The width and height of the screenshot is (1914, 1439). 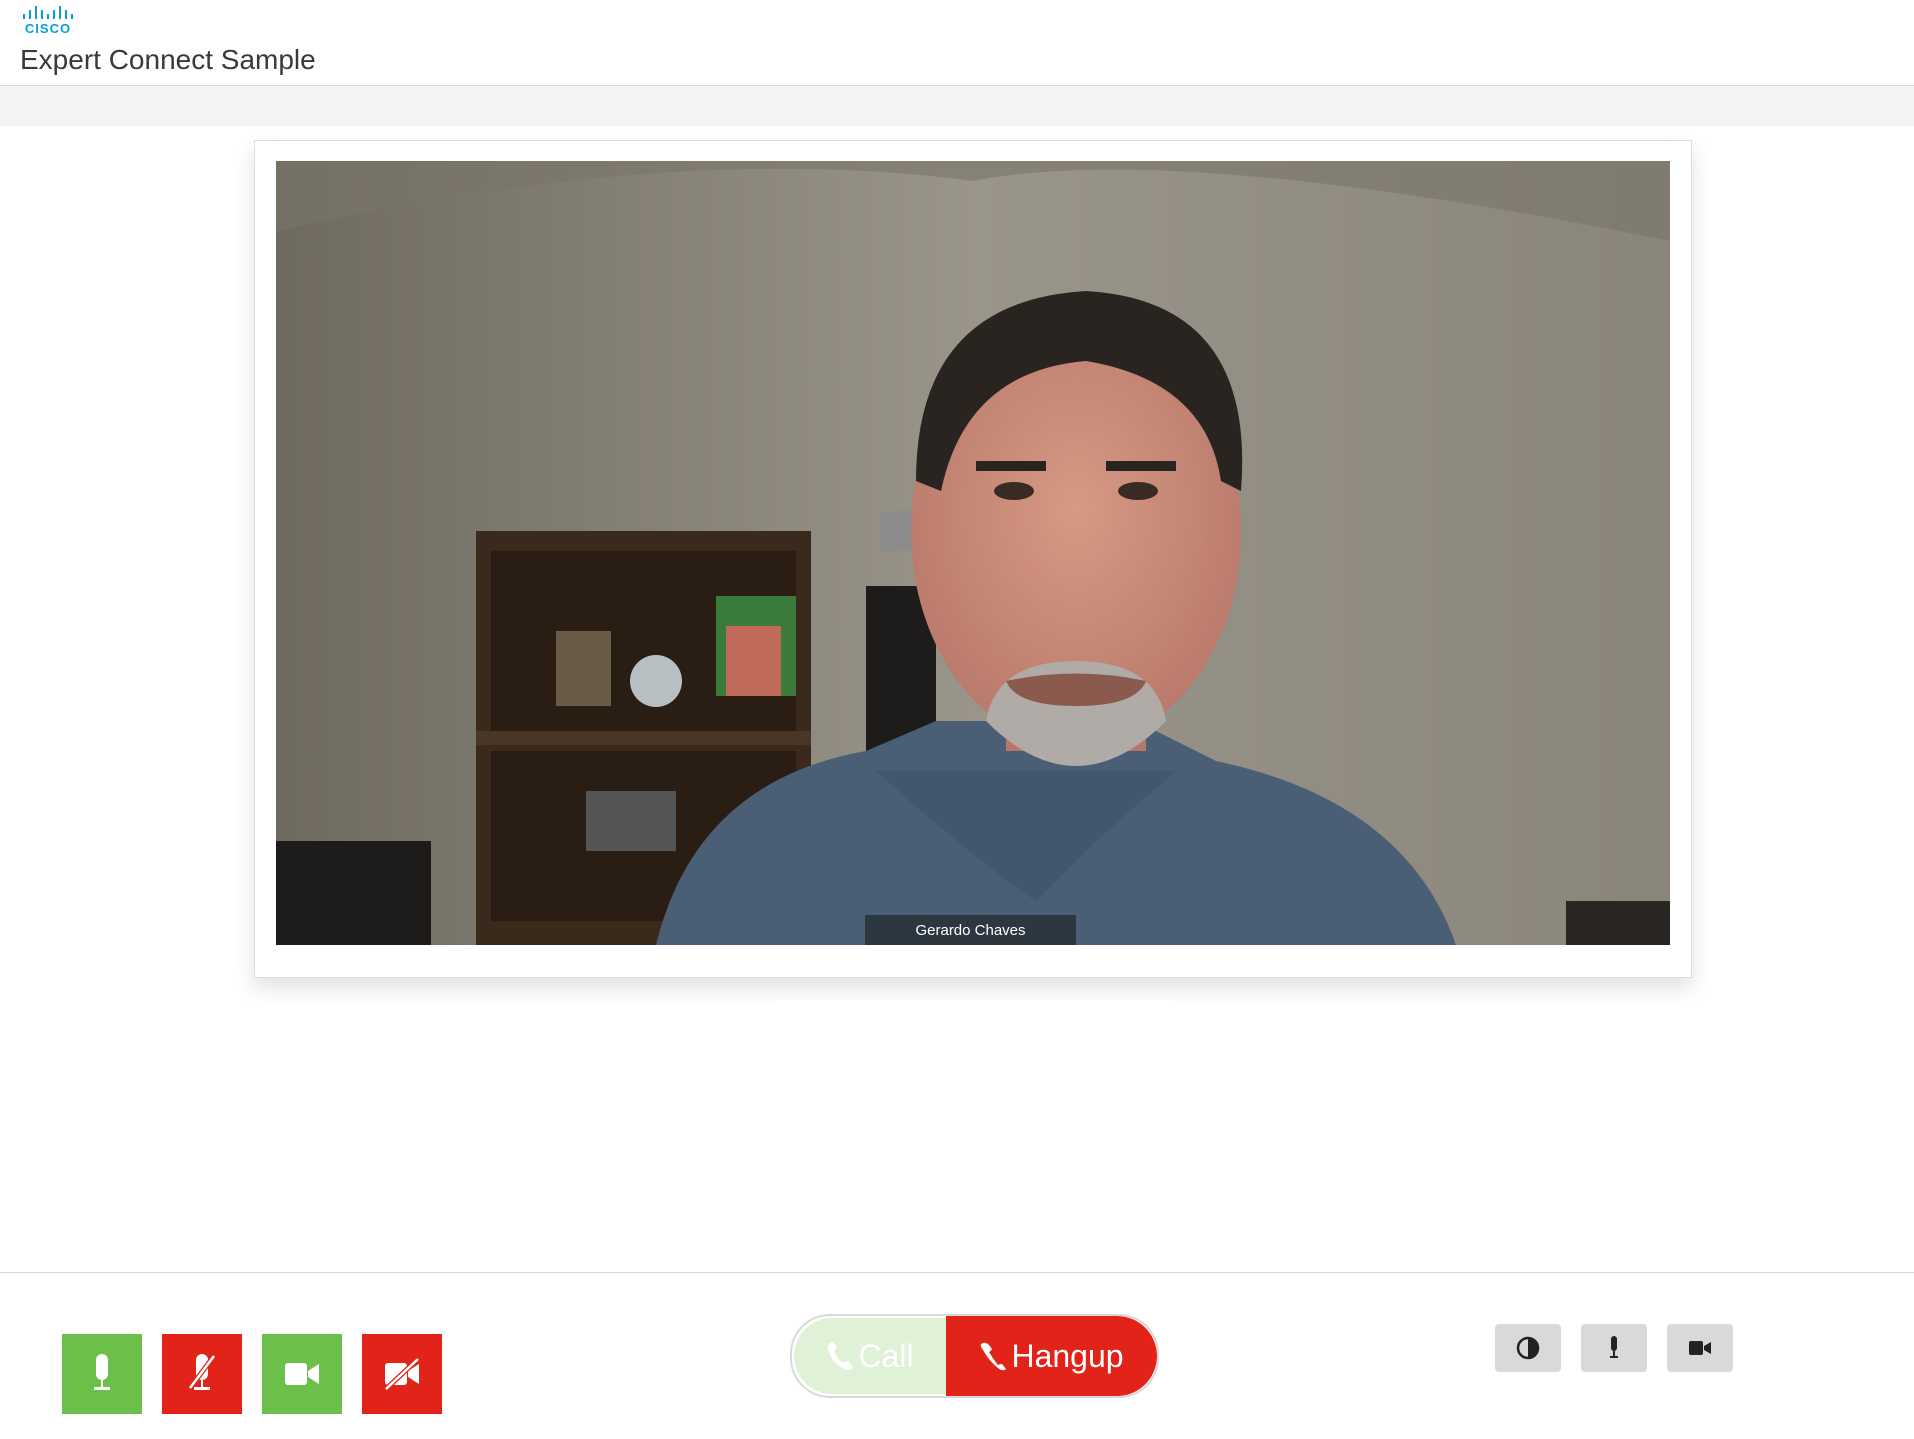 I want to click on stop-video-button, so click(x=402, y=1374).